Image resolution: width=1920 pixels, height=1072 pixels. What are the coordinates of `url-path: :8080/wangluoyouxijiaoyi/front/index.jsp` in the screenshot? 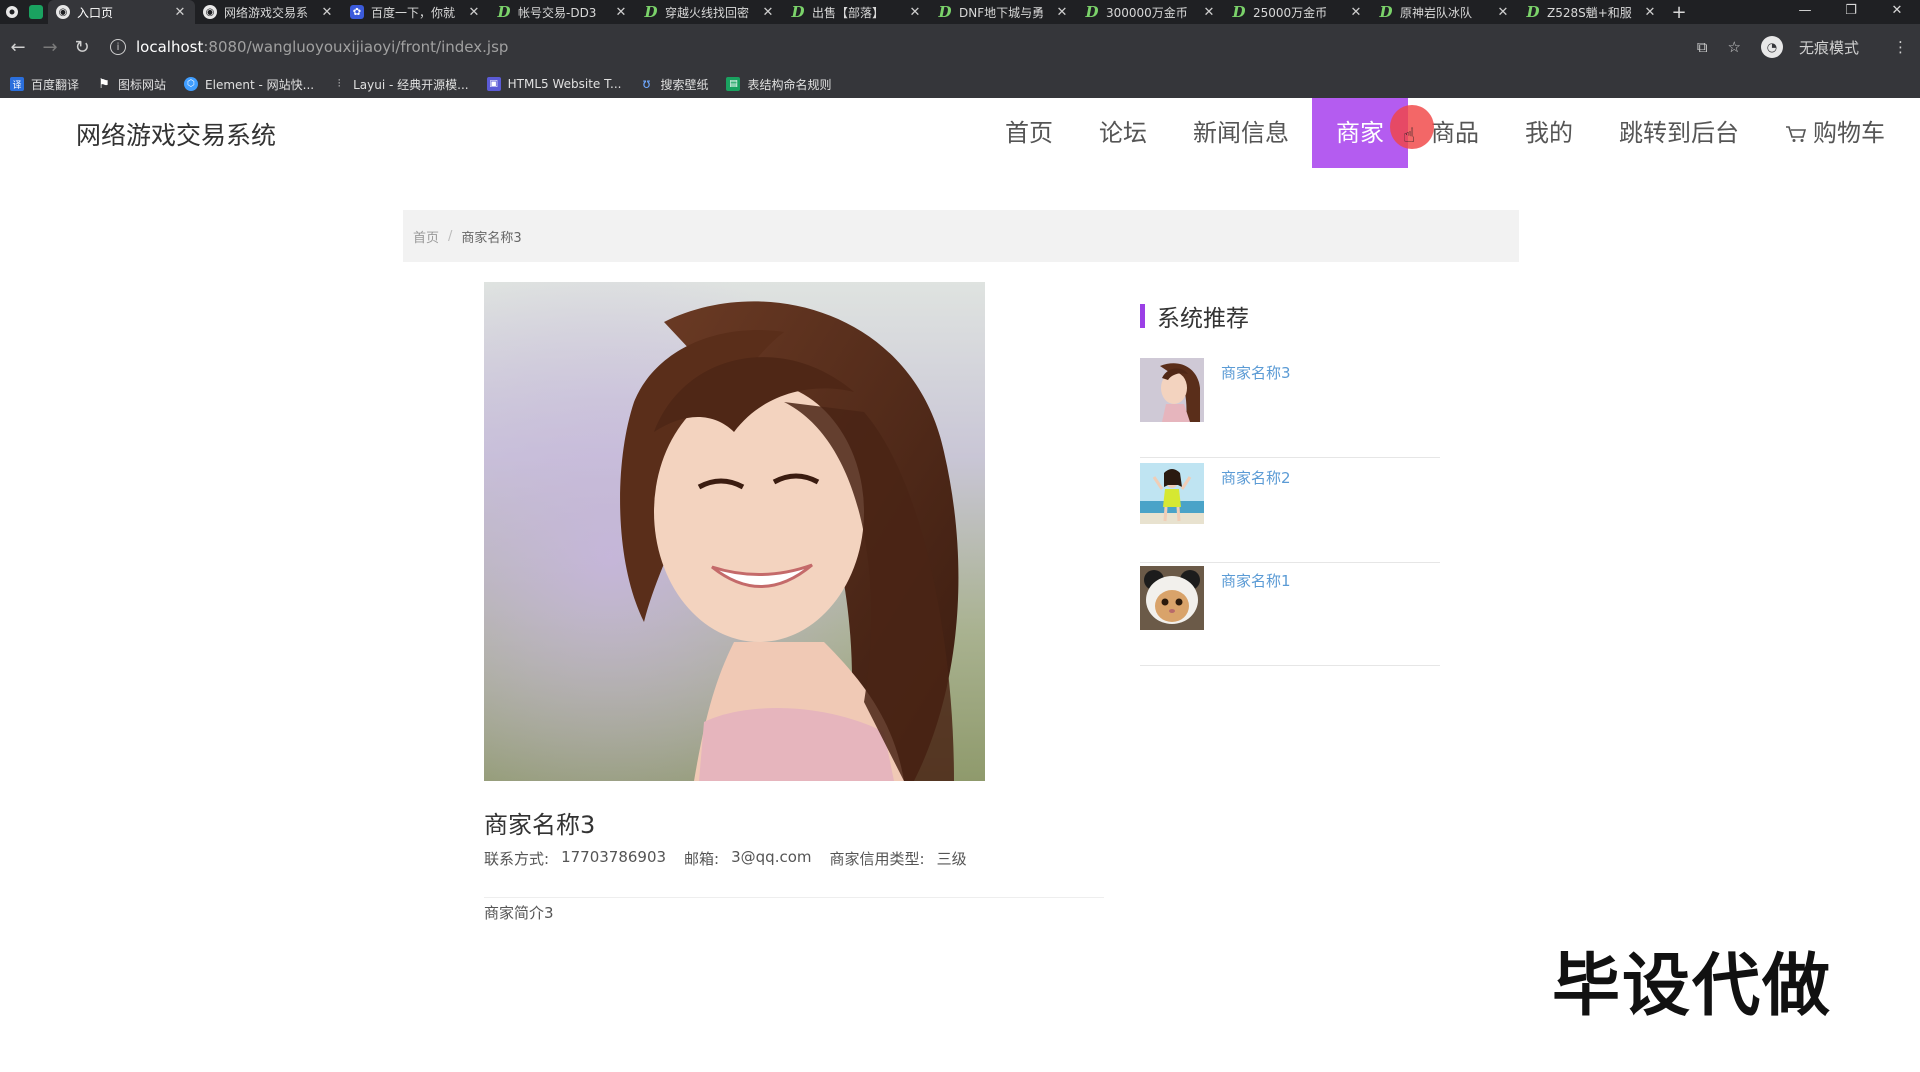 It's located at (356, 47).